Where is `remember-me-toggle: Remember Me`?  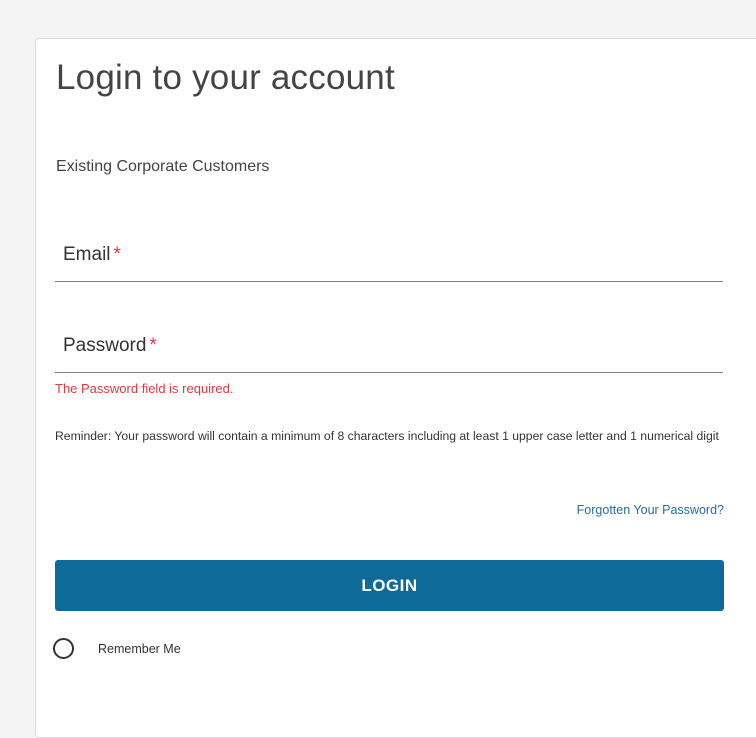
remember-me-toggle: Remember Me is located at coordinates (117, 648).